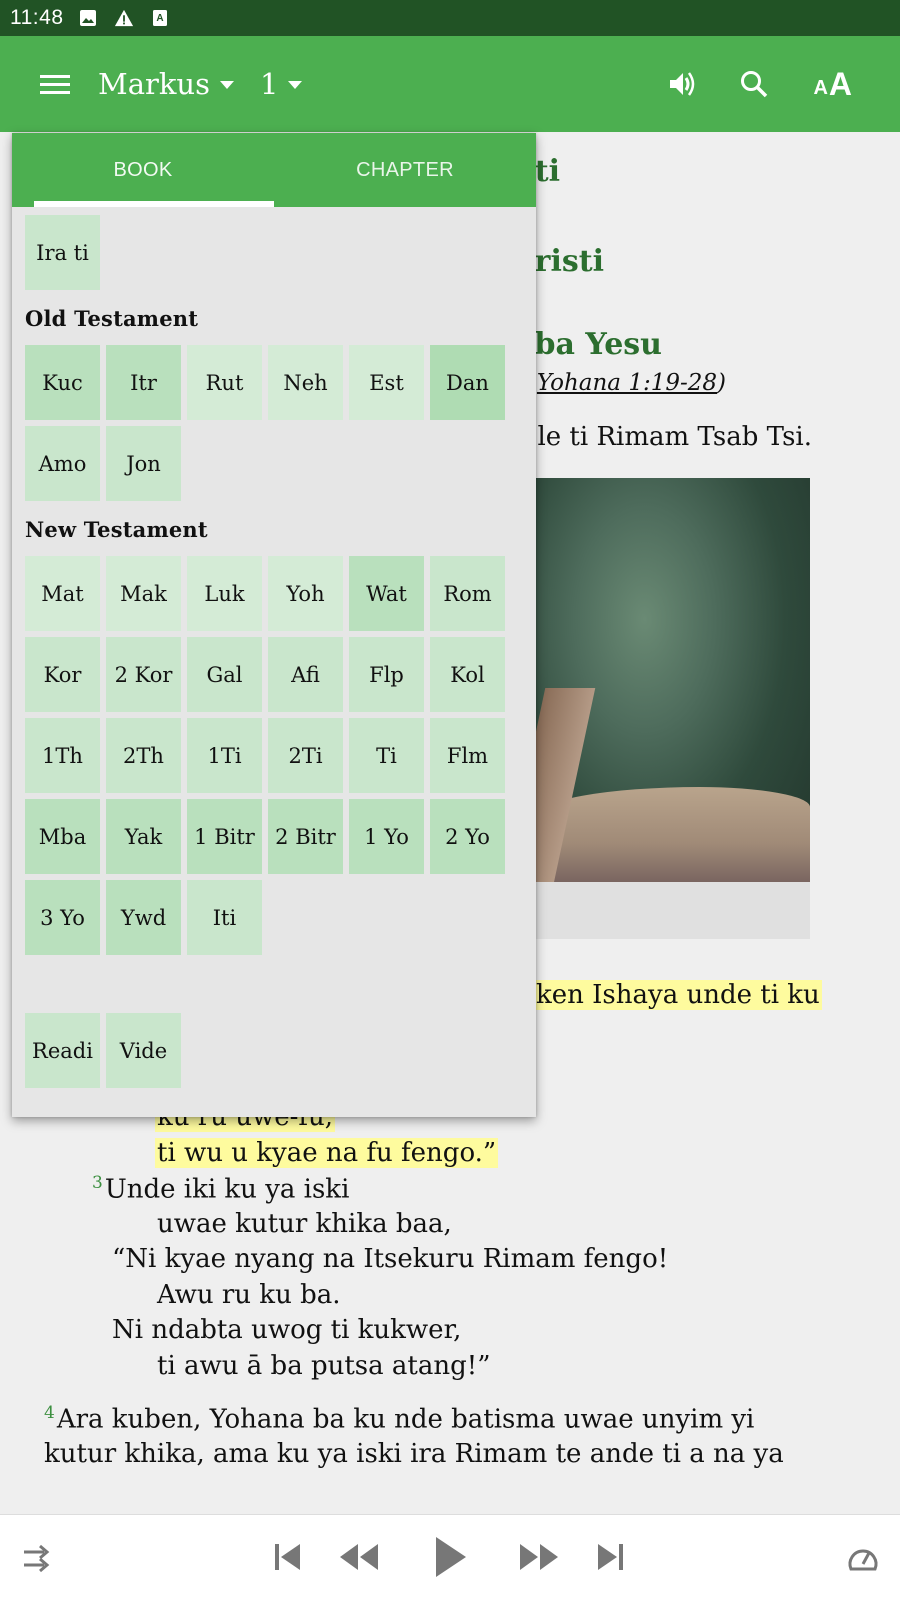  I want to click on book-tile: Kuc, so click(62, 382).